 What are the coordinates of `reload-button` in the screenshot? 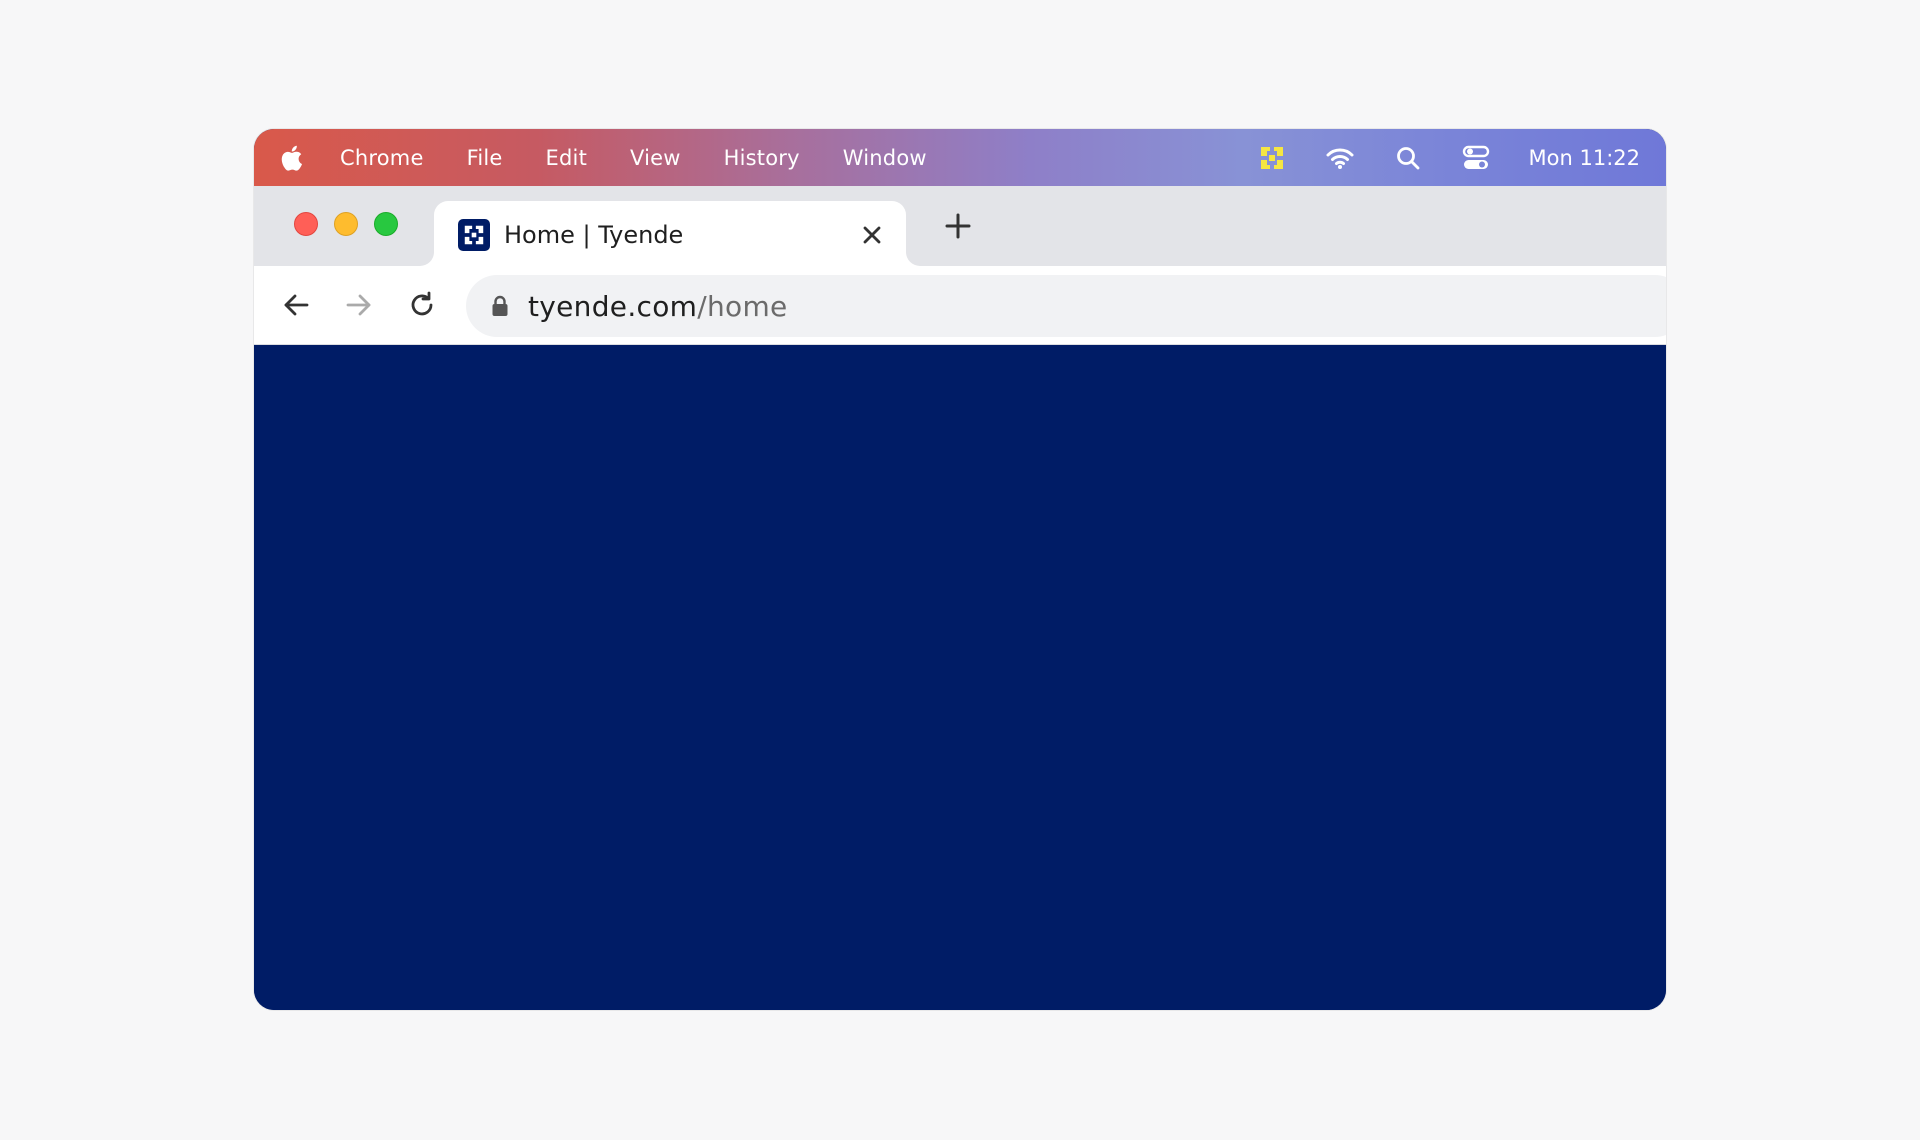 It's located at (422, 305).